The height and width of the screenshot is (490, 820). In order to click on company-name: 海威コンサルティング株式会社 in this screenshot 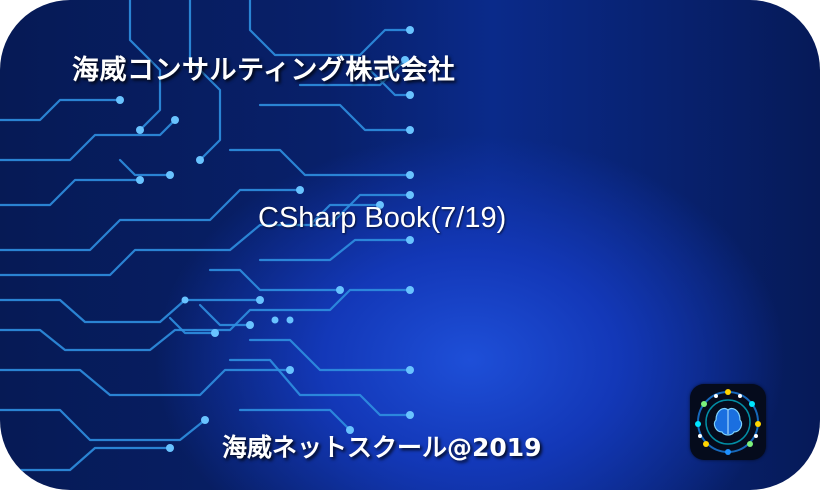, I will do `click(264, 70)`.